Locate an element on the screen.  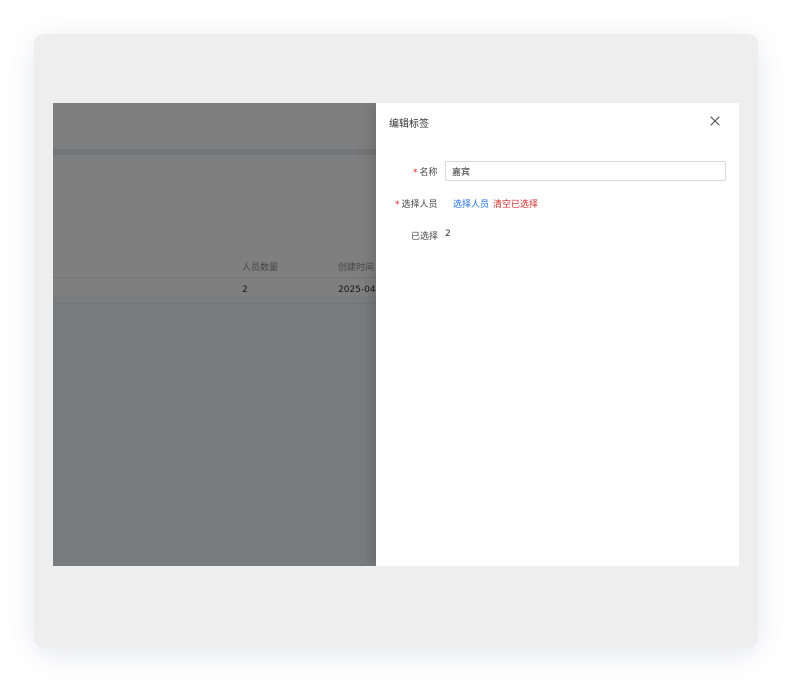
name-input is located at coordinates (585, 171).